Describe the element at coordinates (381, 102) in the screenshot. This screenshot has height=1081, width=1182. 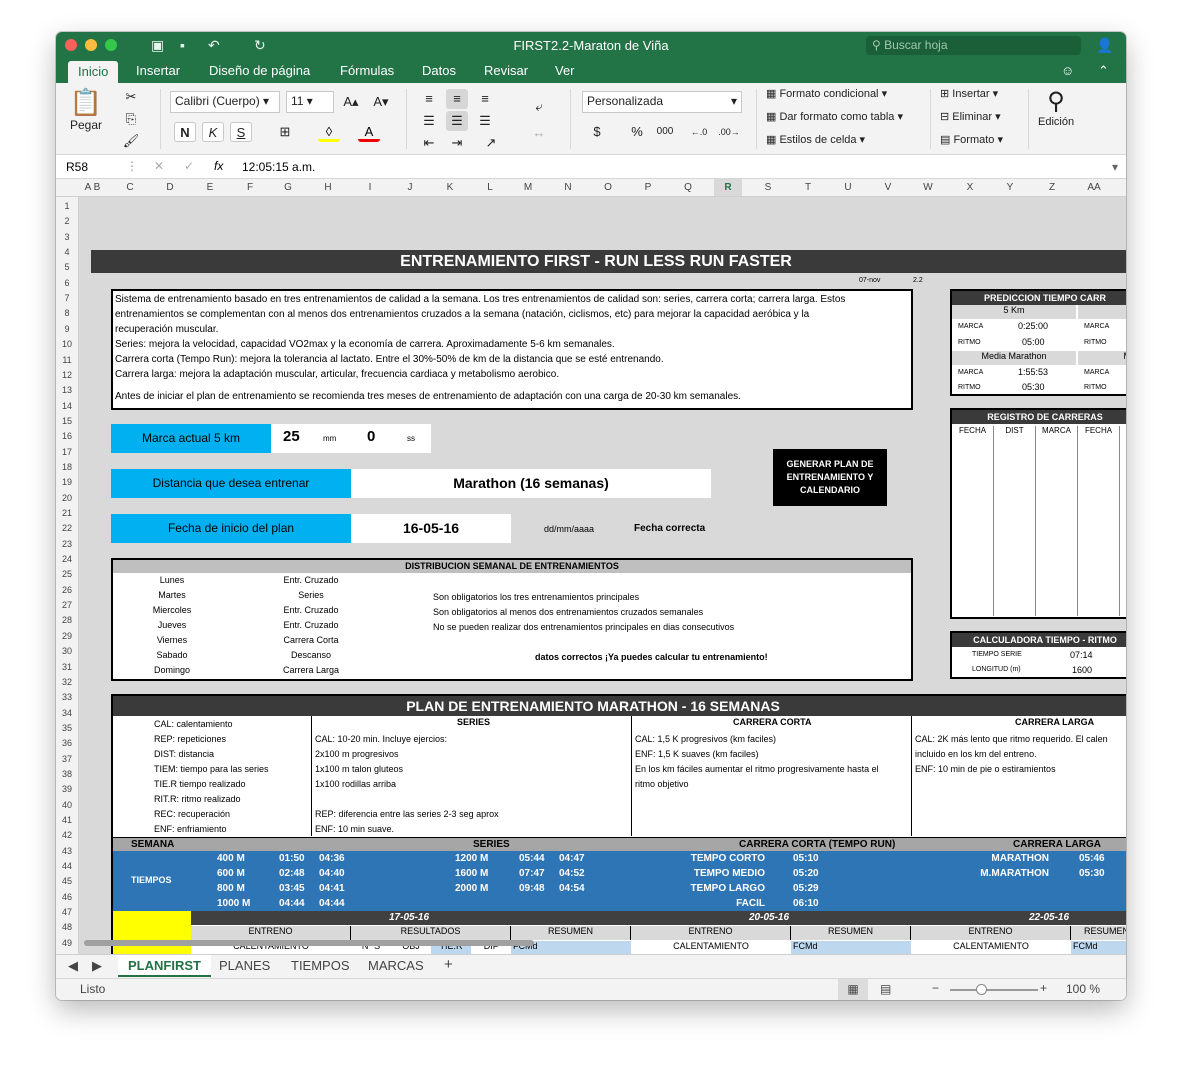
I see `shrink-font-icon: A▾` at that location.